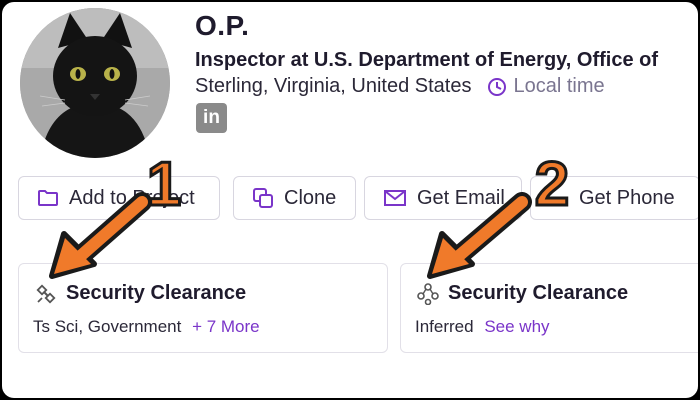 The width and height of the screenshot is (700, 400). I want to click on clone-button: Clone, so click(294, 198).